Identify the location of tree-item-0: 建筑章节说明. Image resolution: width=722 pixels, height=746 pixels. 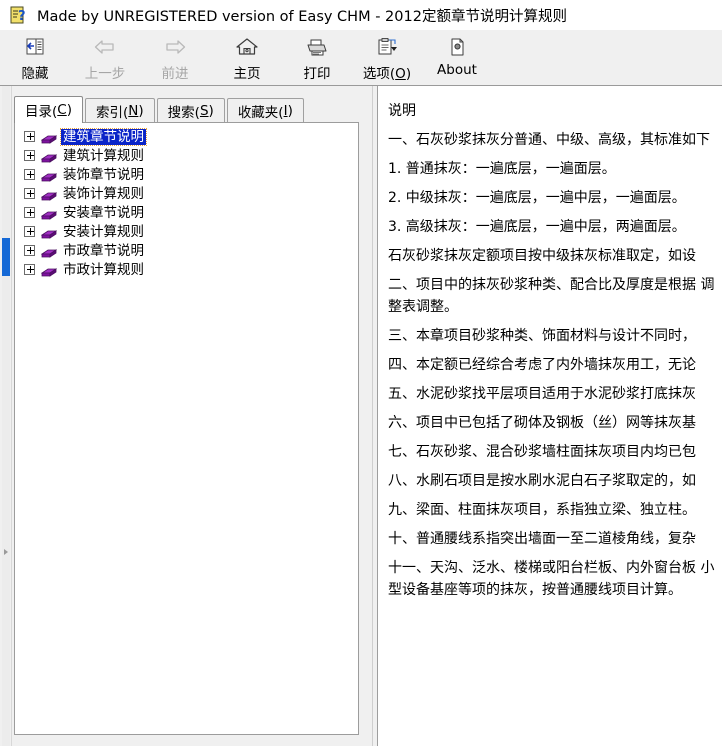
(186, 136).